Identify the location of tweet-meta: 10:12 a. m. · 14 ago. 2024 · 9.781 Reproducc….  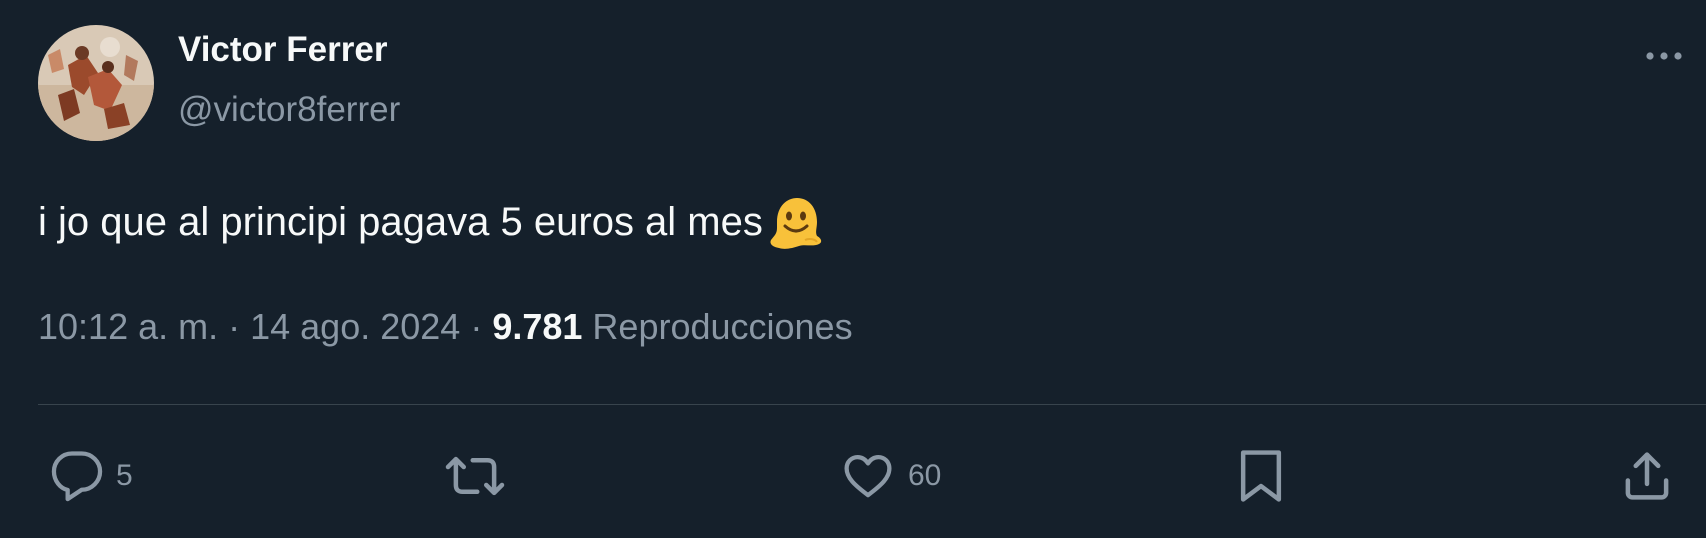
(445, 327).